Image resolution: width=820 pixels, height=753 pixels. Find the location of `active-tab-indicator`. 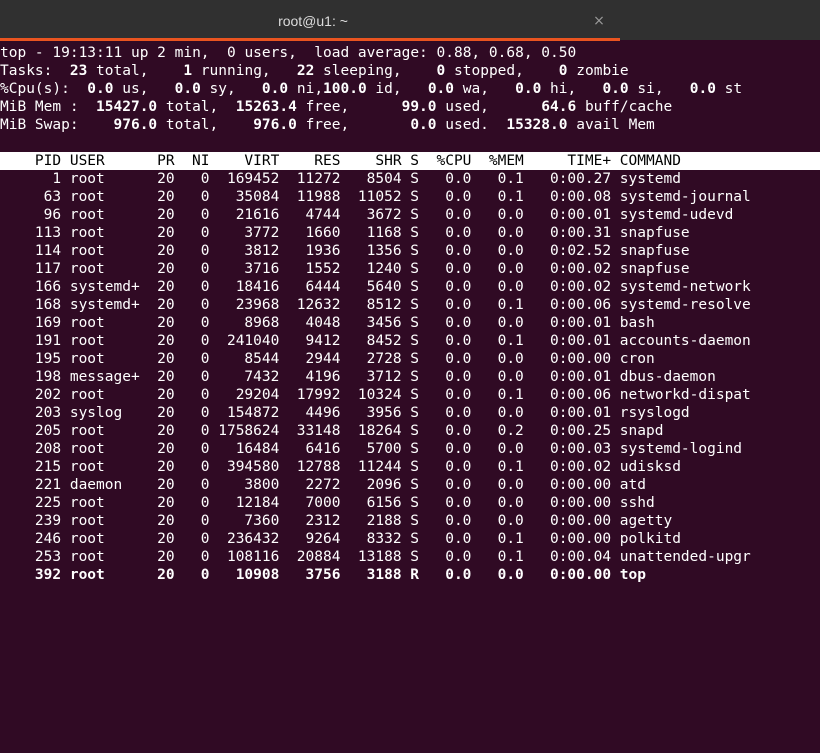

active-tab-indicator is located at coordinates (310, 39).